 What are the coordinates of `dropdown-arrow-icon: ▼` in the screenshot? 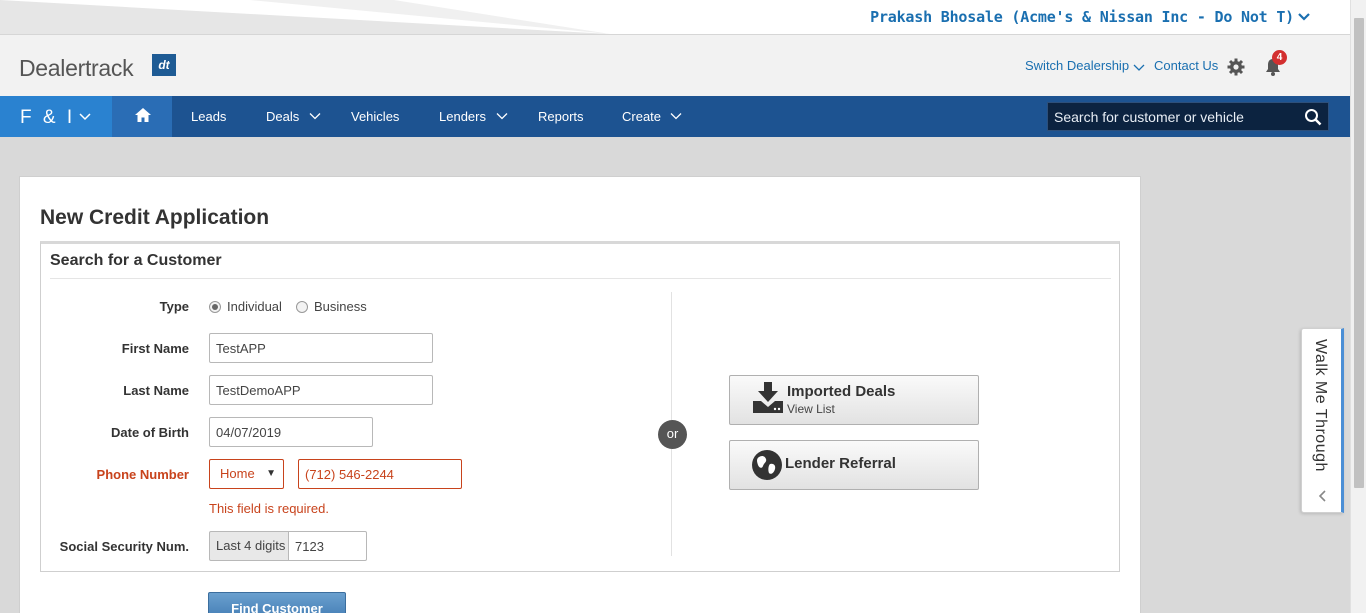 It's located at (271, 473).